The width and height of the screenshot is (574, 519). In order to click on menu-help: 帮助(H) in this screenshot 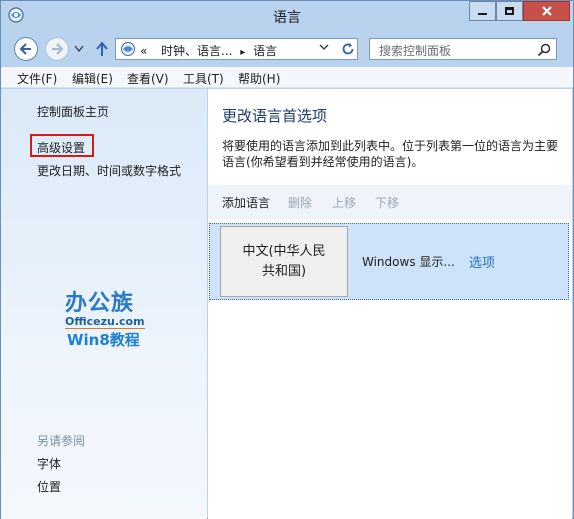, I will do `click(259, 78)`.